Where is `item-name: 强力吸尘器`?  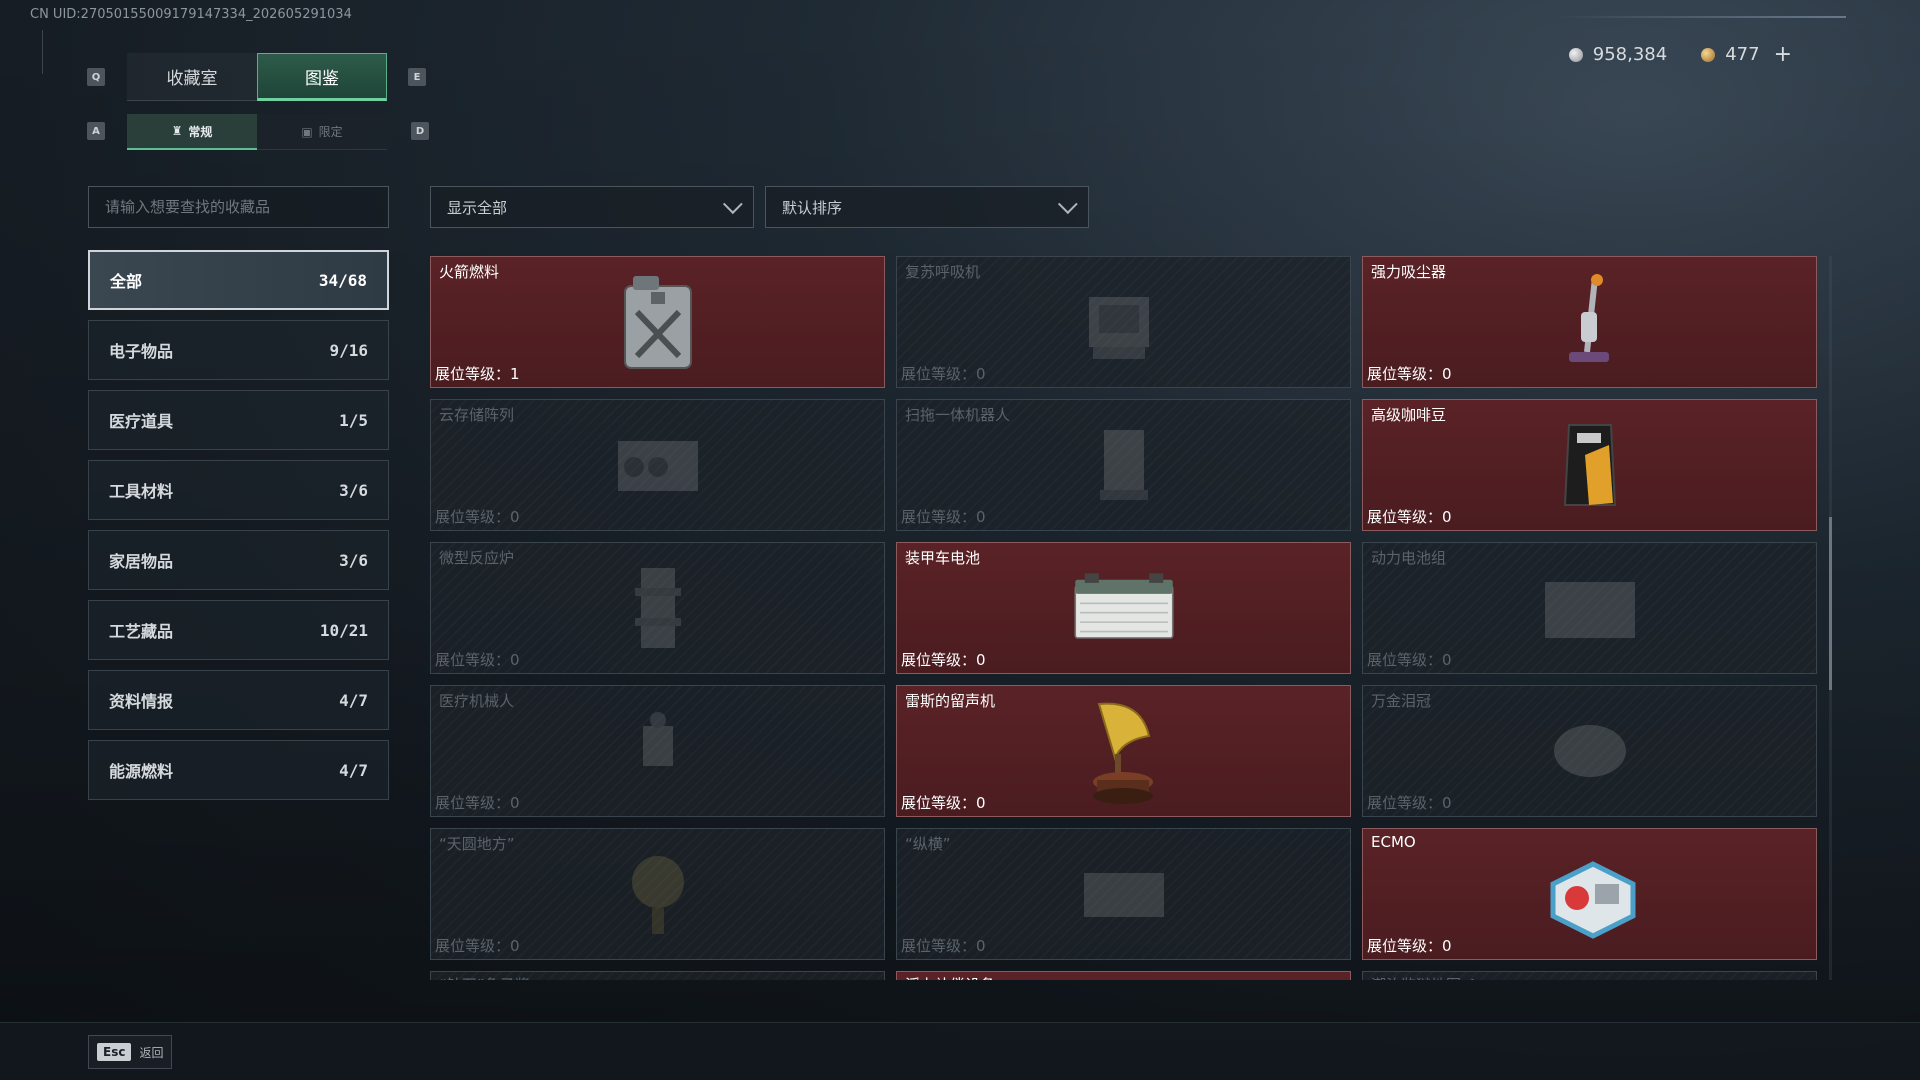
item-name: 强力吸尘器 is located at coordinates (1409, 272).